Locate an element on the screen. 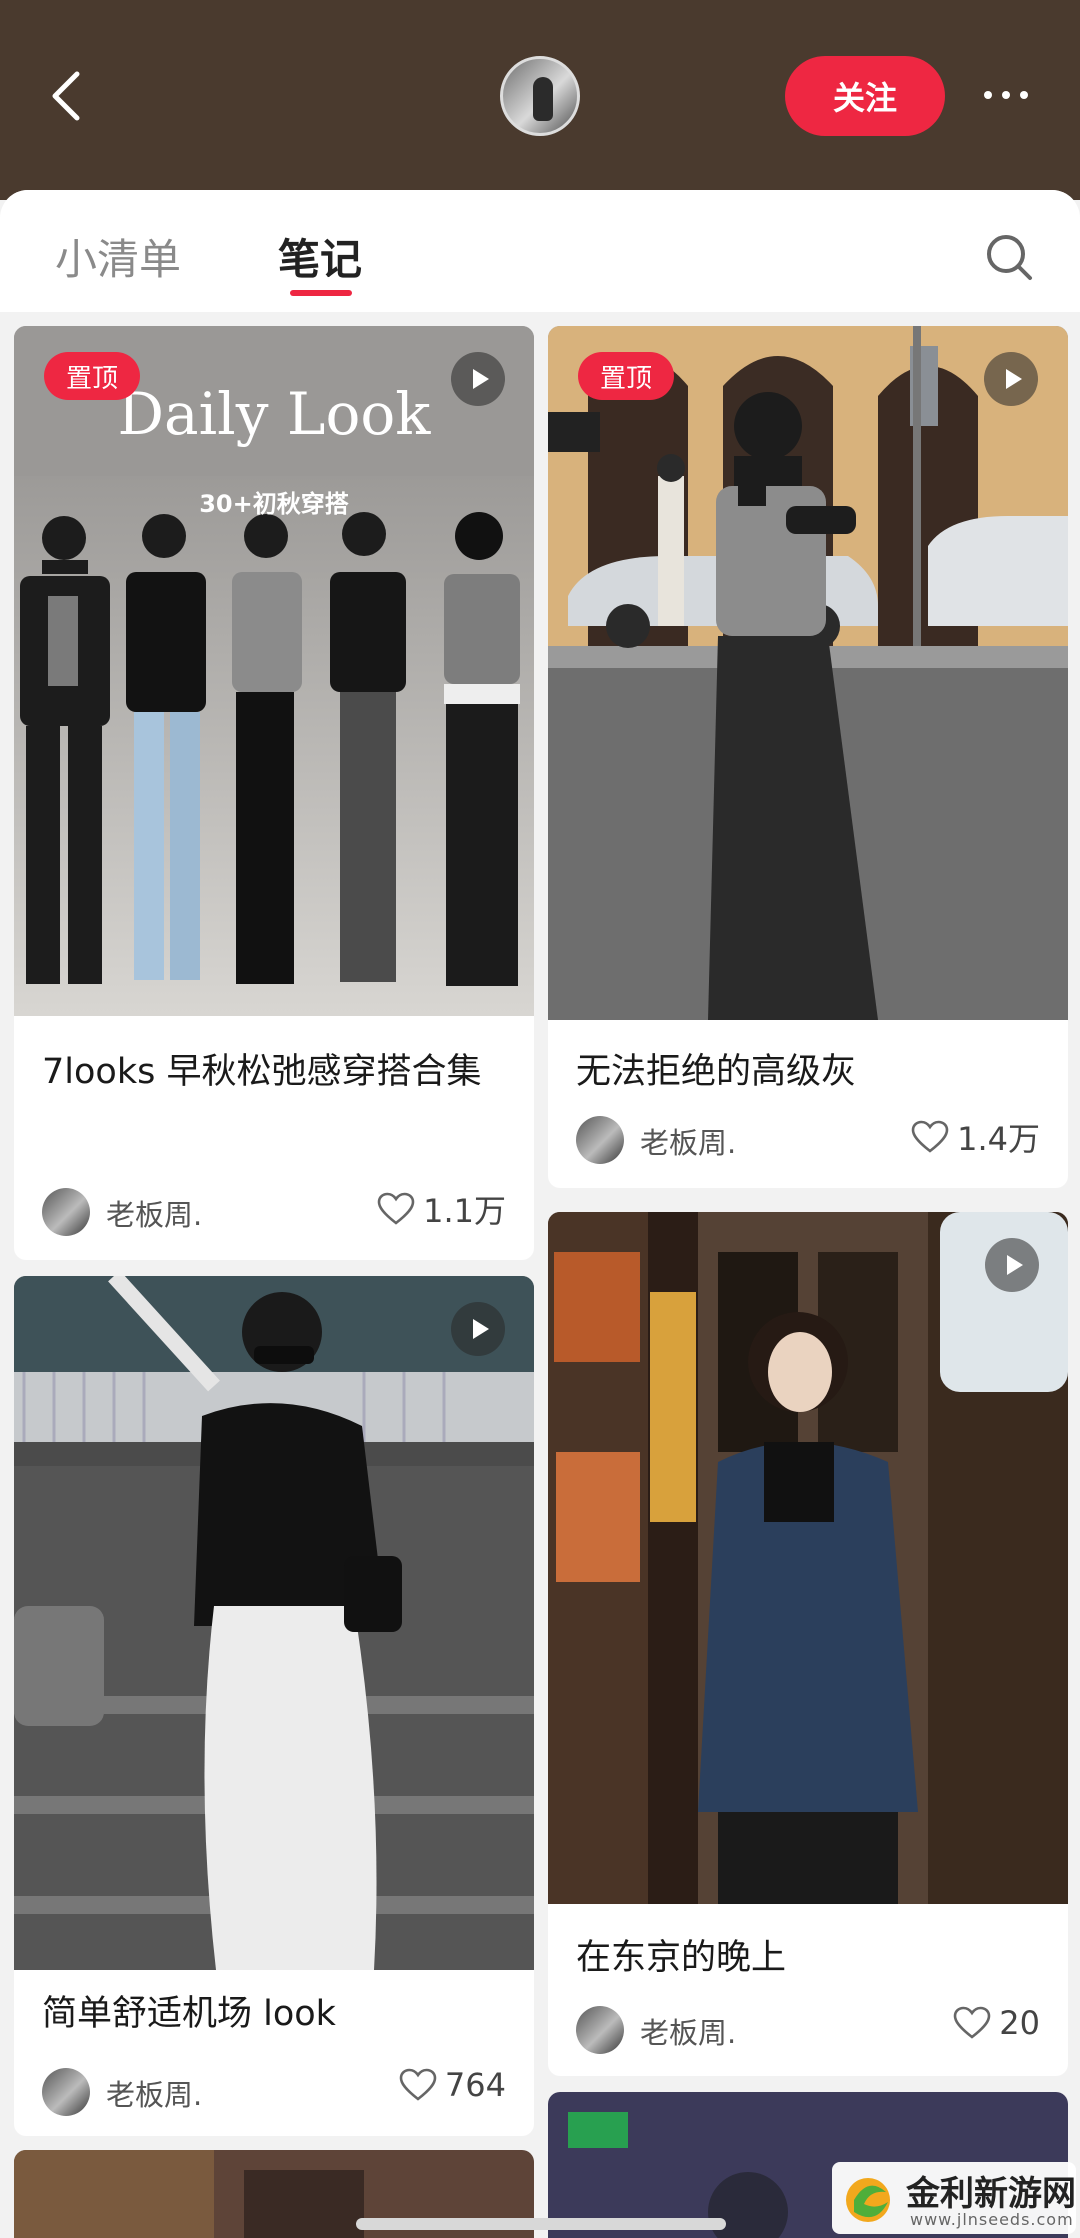 The height and width of the screenshot is (2238, 1080). note-title: 在东京的晚上 is located at coordinates (811, 1958).